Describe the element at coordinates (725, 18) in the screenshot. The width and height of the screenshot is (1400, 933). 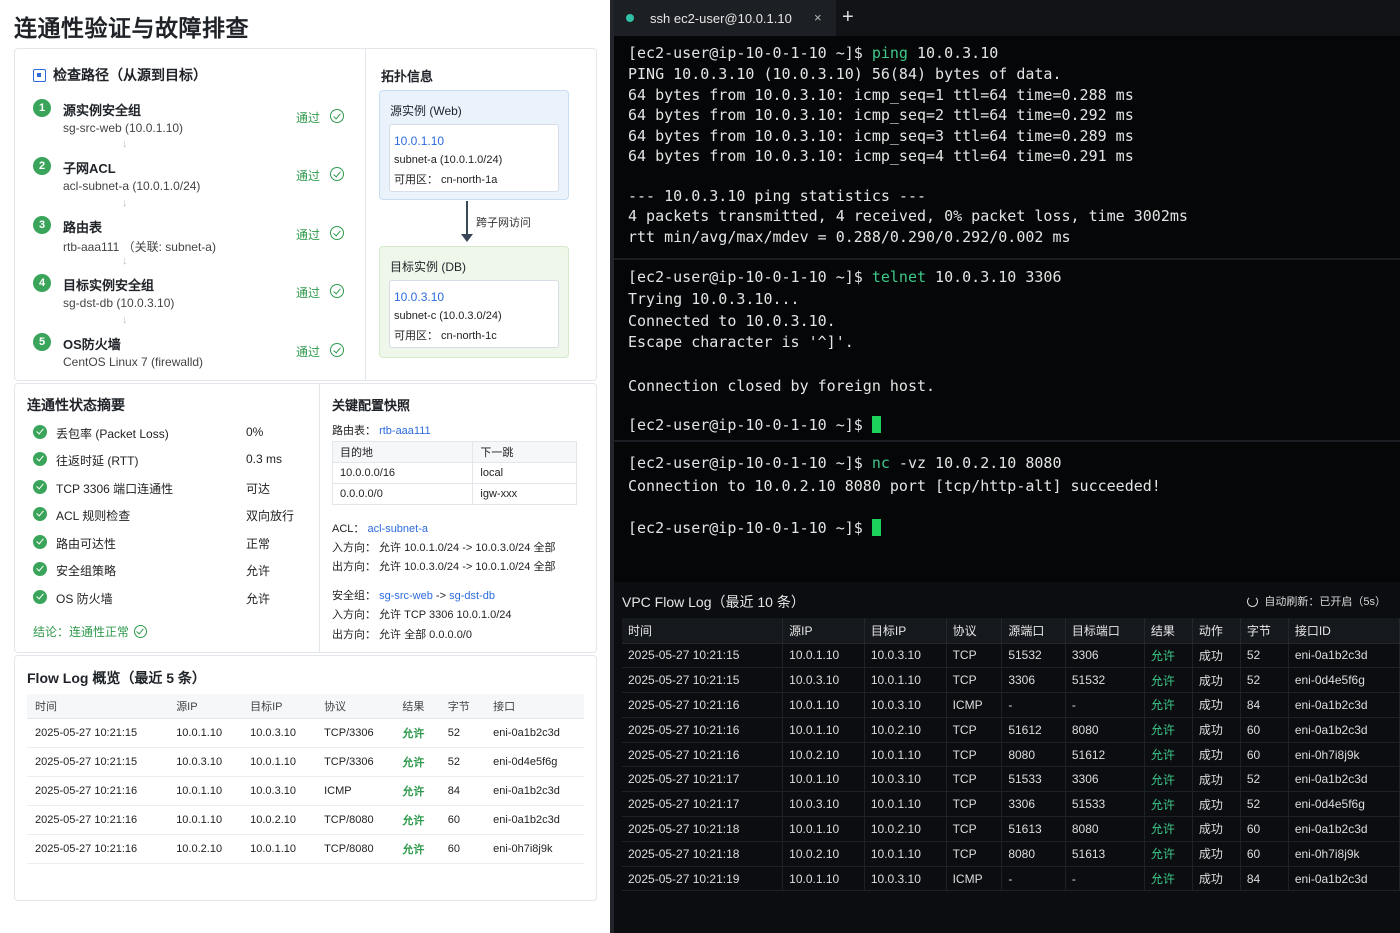
I see `terminal-tab: ssh ec2-user@10.0.1.10 ×` at that location.